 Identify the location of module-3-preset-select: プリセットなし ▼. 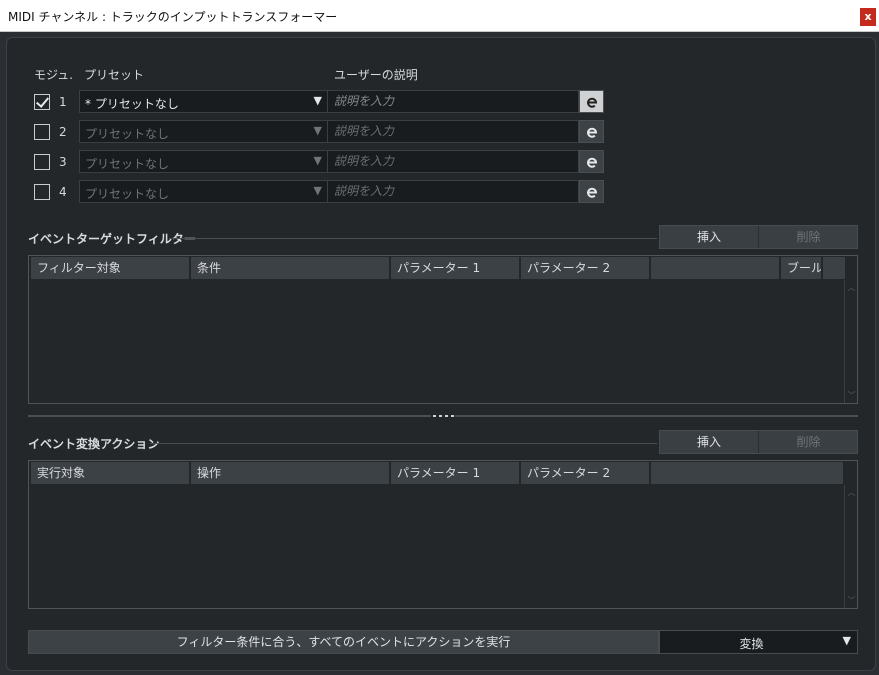
(203, 161).